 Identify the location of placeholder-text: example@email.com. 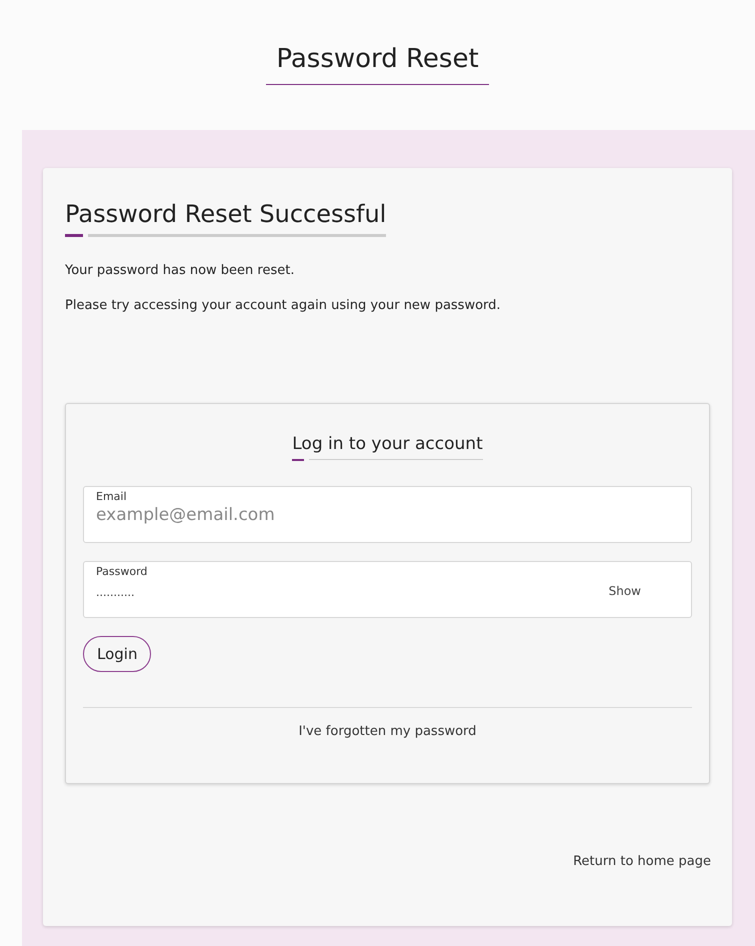
(185, 515).